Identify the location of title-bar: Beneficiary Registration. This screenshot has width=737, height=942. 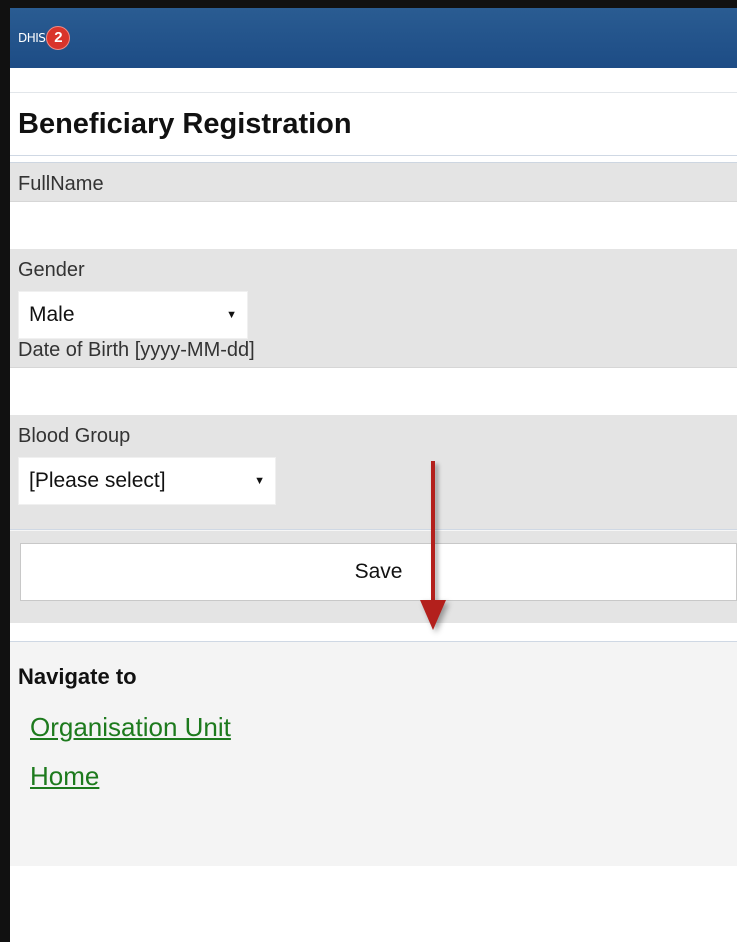
(373, 124).